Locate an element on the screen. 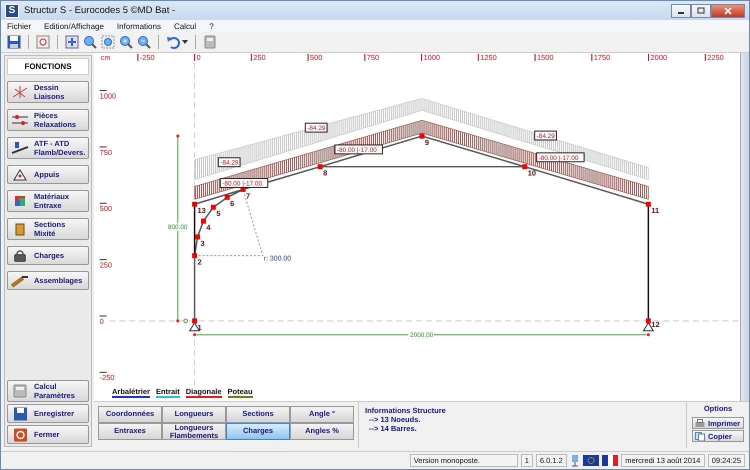  undo-icon is located at coordinates (173, 42).